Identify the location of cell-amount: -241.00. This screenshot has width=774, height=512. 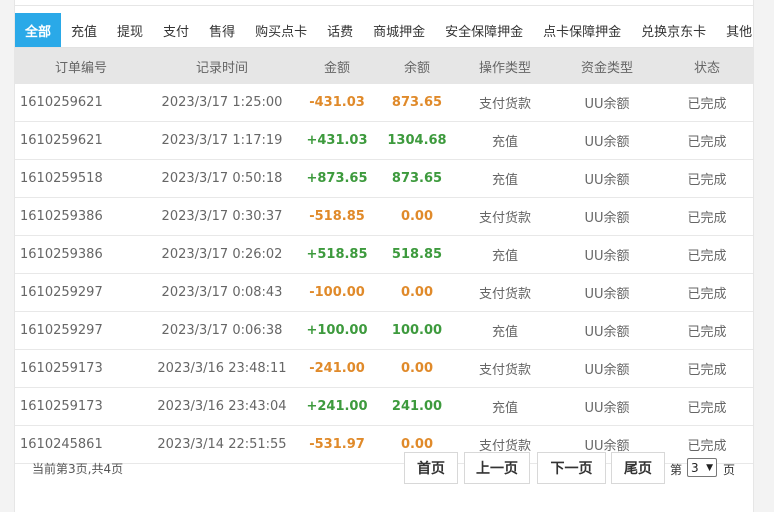
(337, 368).